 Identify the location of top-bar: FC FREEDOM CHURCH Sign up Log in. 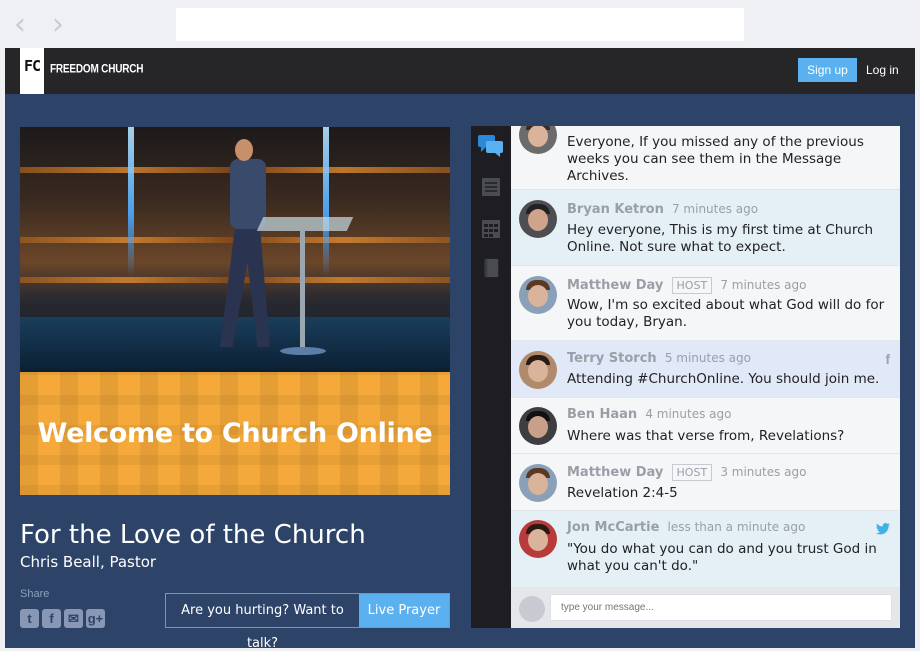
(460, 71).